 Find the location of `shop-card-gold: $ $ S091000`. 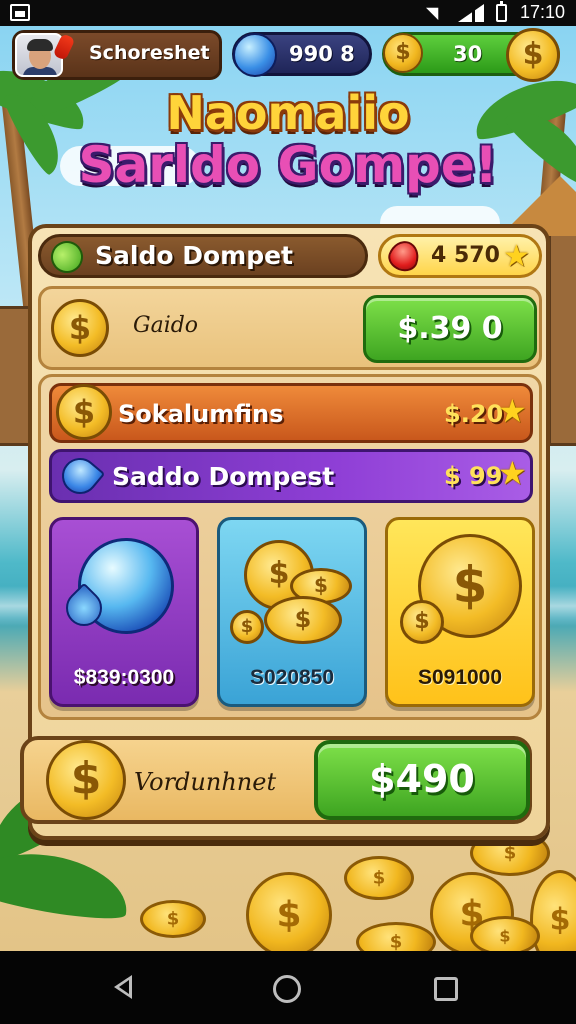

shop-card-gold: $ $ S091000 is located at coordinates (460, 612).